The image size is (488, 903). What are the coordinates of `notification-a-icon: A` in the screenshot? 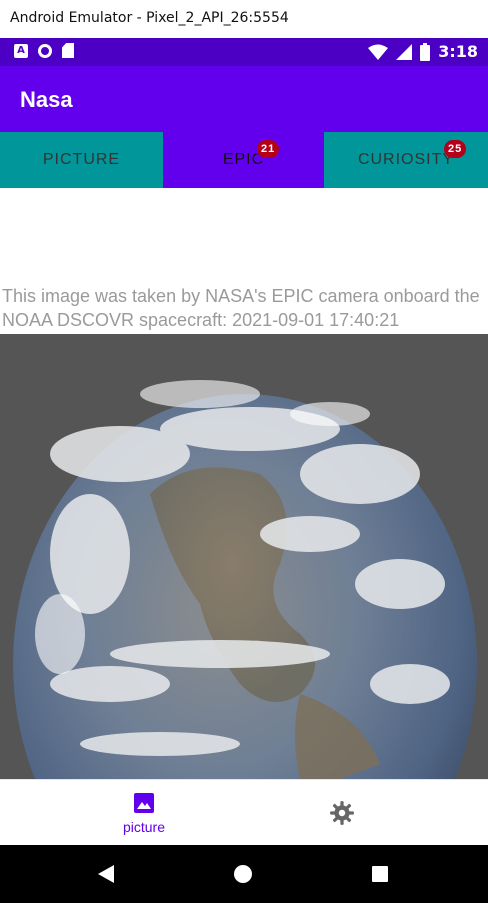 It's located at (21, 50).